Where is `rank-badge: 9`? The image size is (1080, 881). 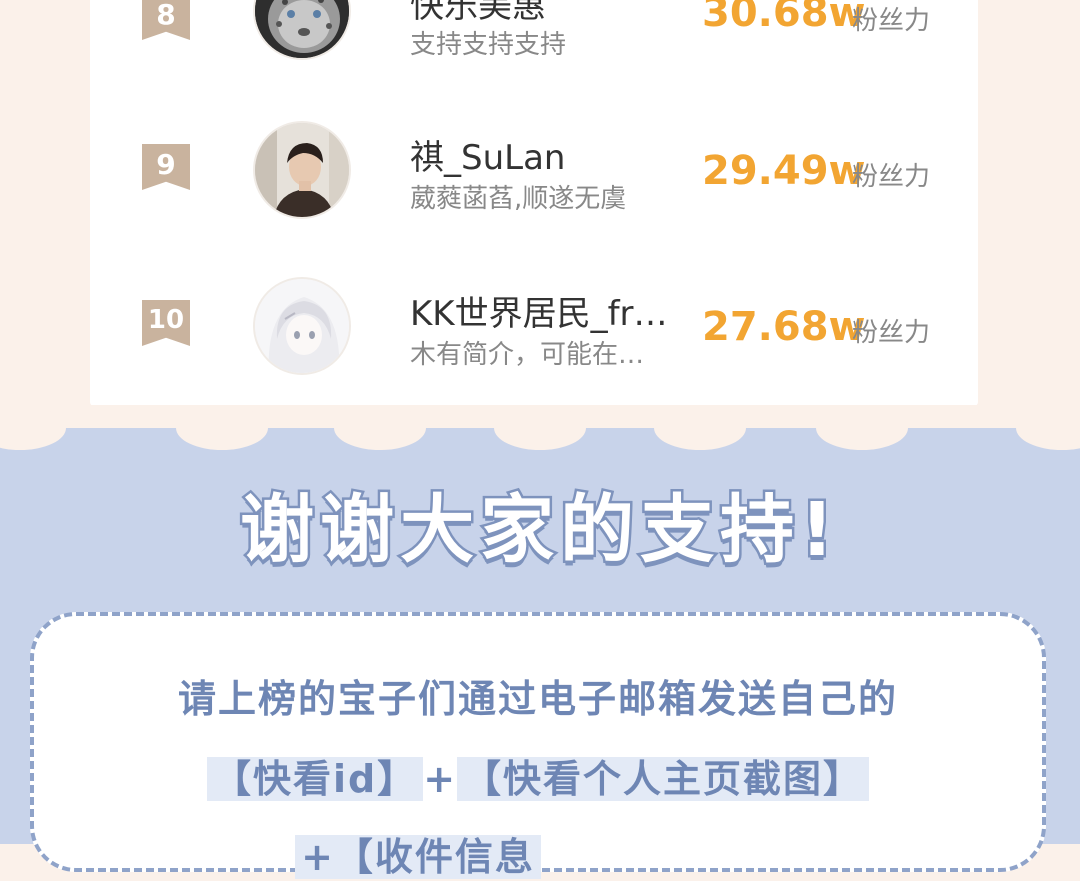
rank-badge: 9 is located at coordinates (166, 167).